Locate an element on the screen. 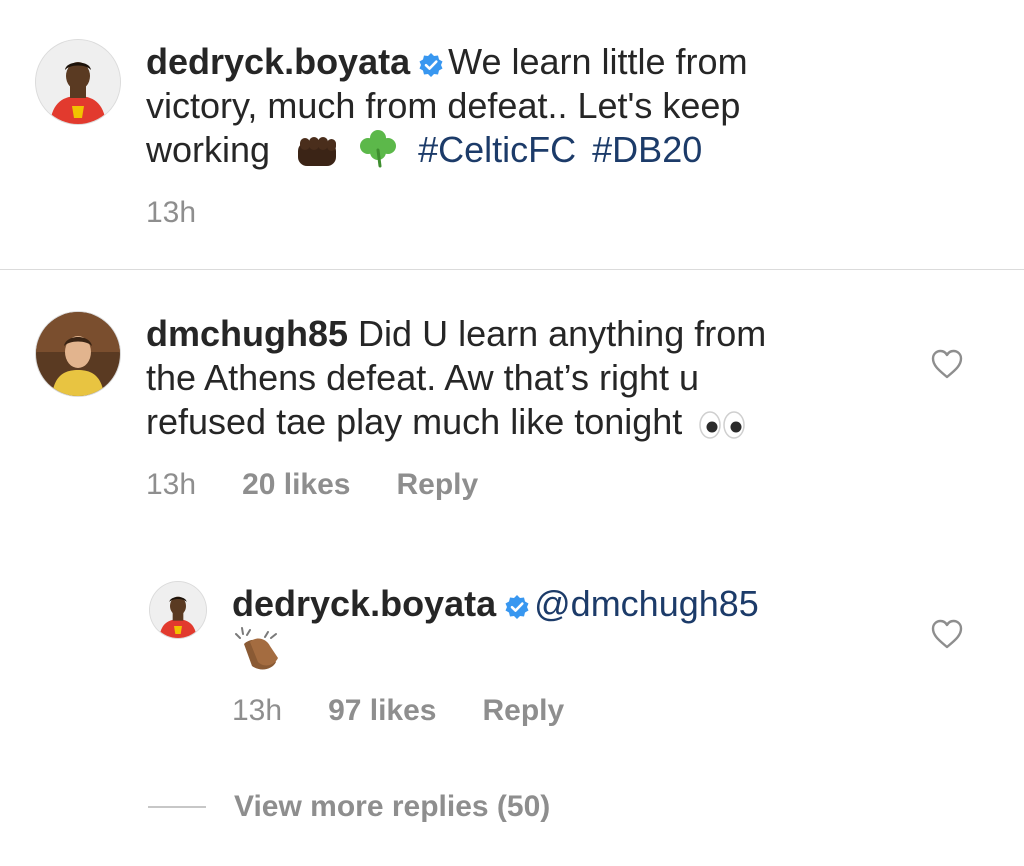 Image resolution: width=1024 pixels, height=866 pixels. reply-author-avatar is located at coordinates (178, 610).